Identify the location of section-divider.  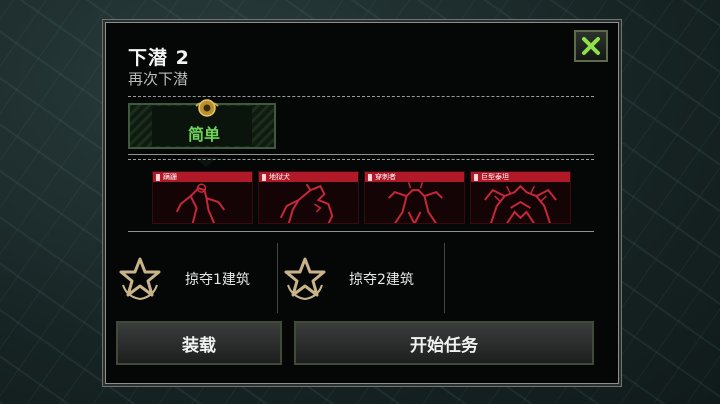
(361, 231).